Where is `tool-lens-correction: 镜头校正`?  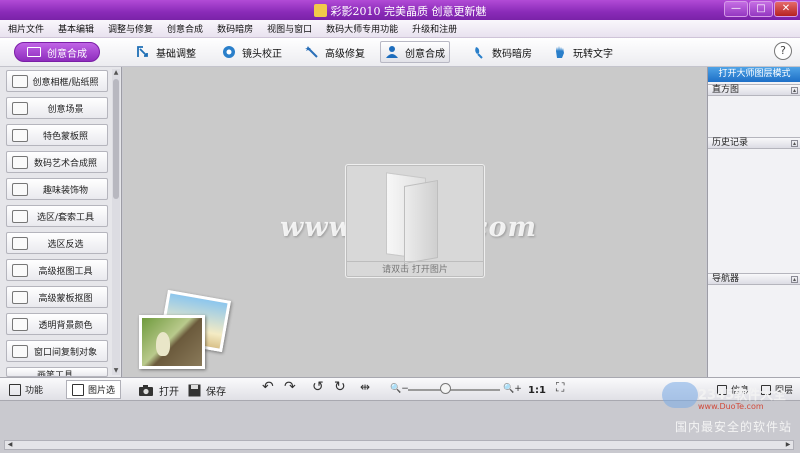 tool-lens-correction: 镜头校正 is located at coordinates (252, 52).